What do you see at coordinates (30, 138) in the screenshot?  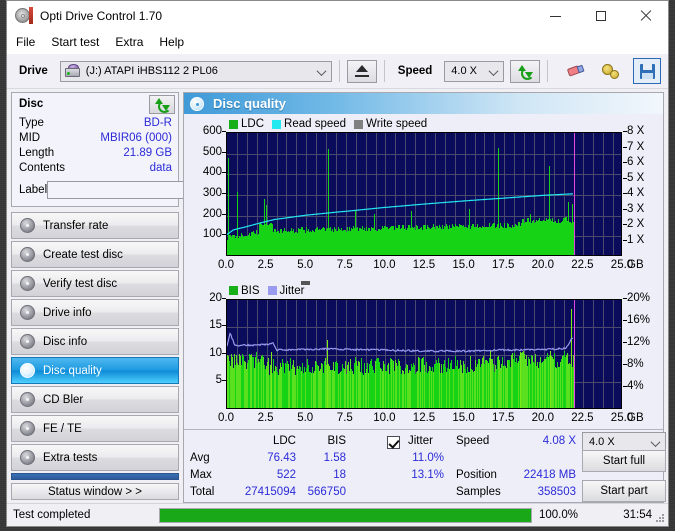 I see `disc-mid-label: MID` at bounding box center [30, 138].